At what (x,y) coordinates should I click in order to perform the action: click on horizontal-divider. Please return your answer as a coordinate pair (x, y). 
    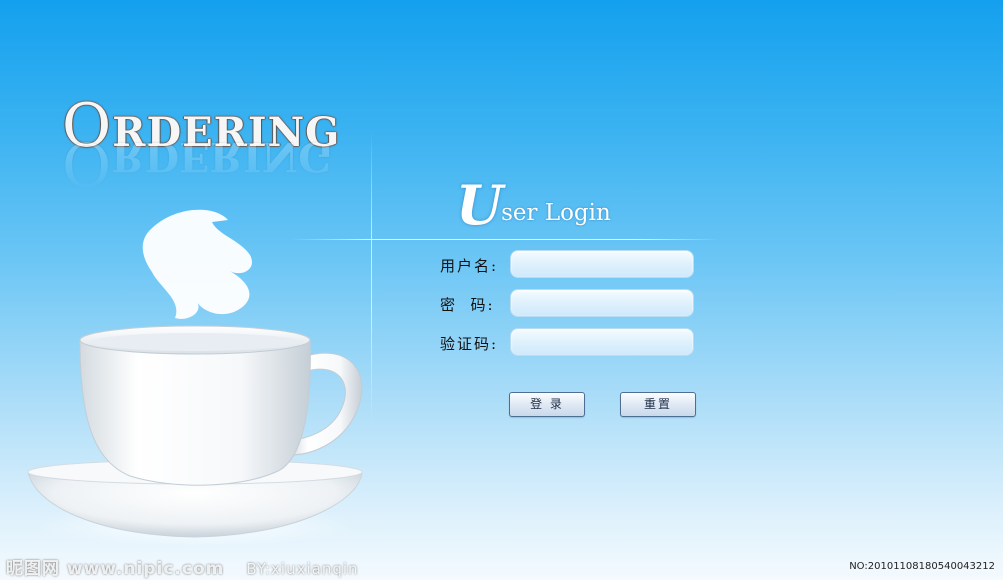
    Looking at the image, I should click on (505, 239).